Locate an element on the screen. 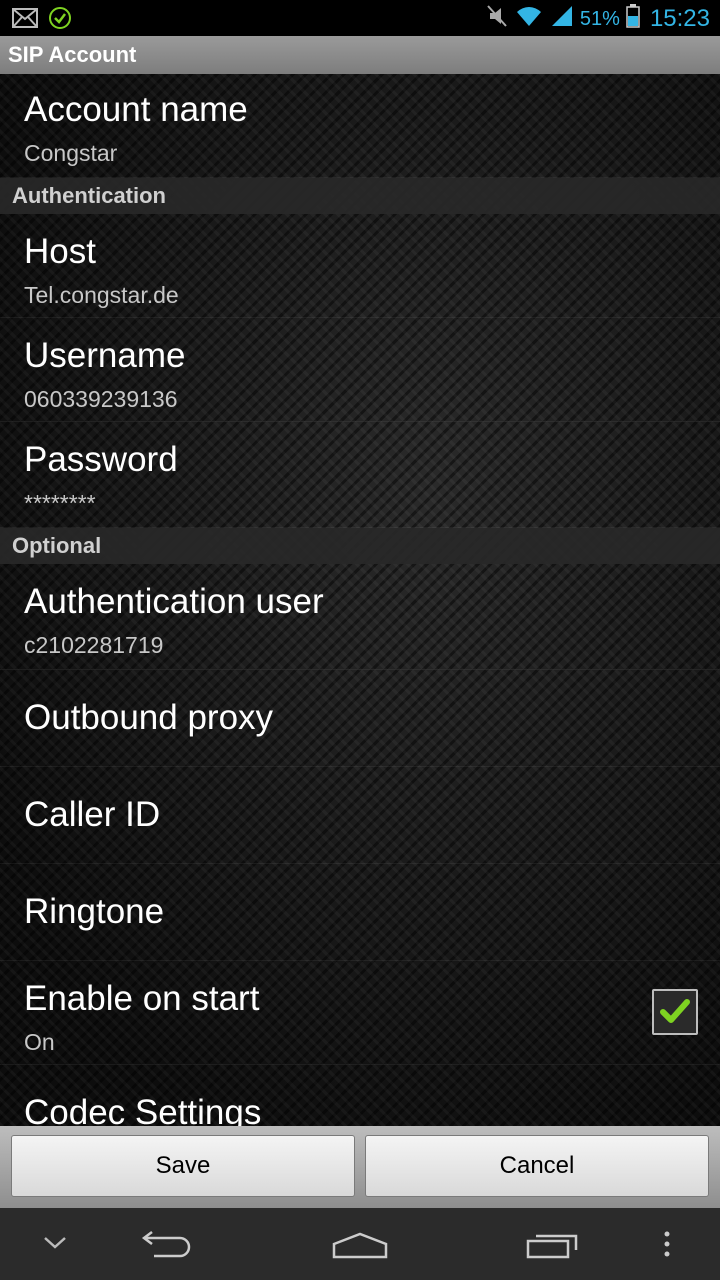  system-icons: 51% 15:23 is located at coordinates (598, 19).